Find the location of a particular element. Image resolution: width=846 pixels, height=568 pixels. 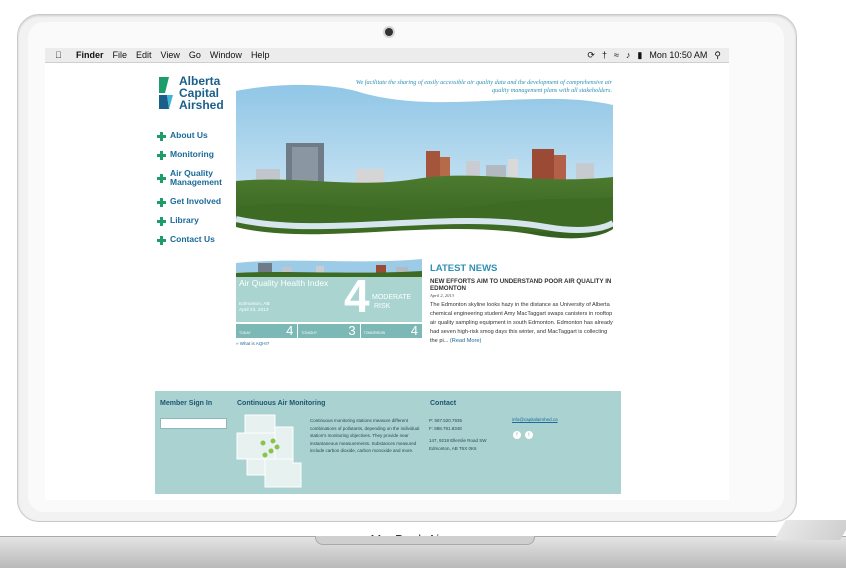

nav-label: About Us is located at coordinates (189, 135).